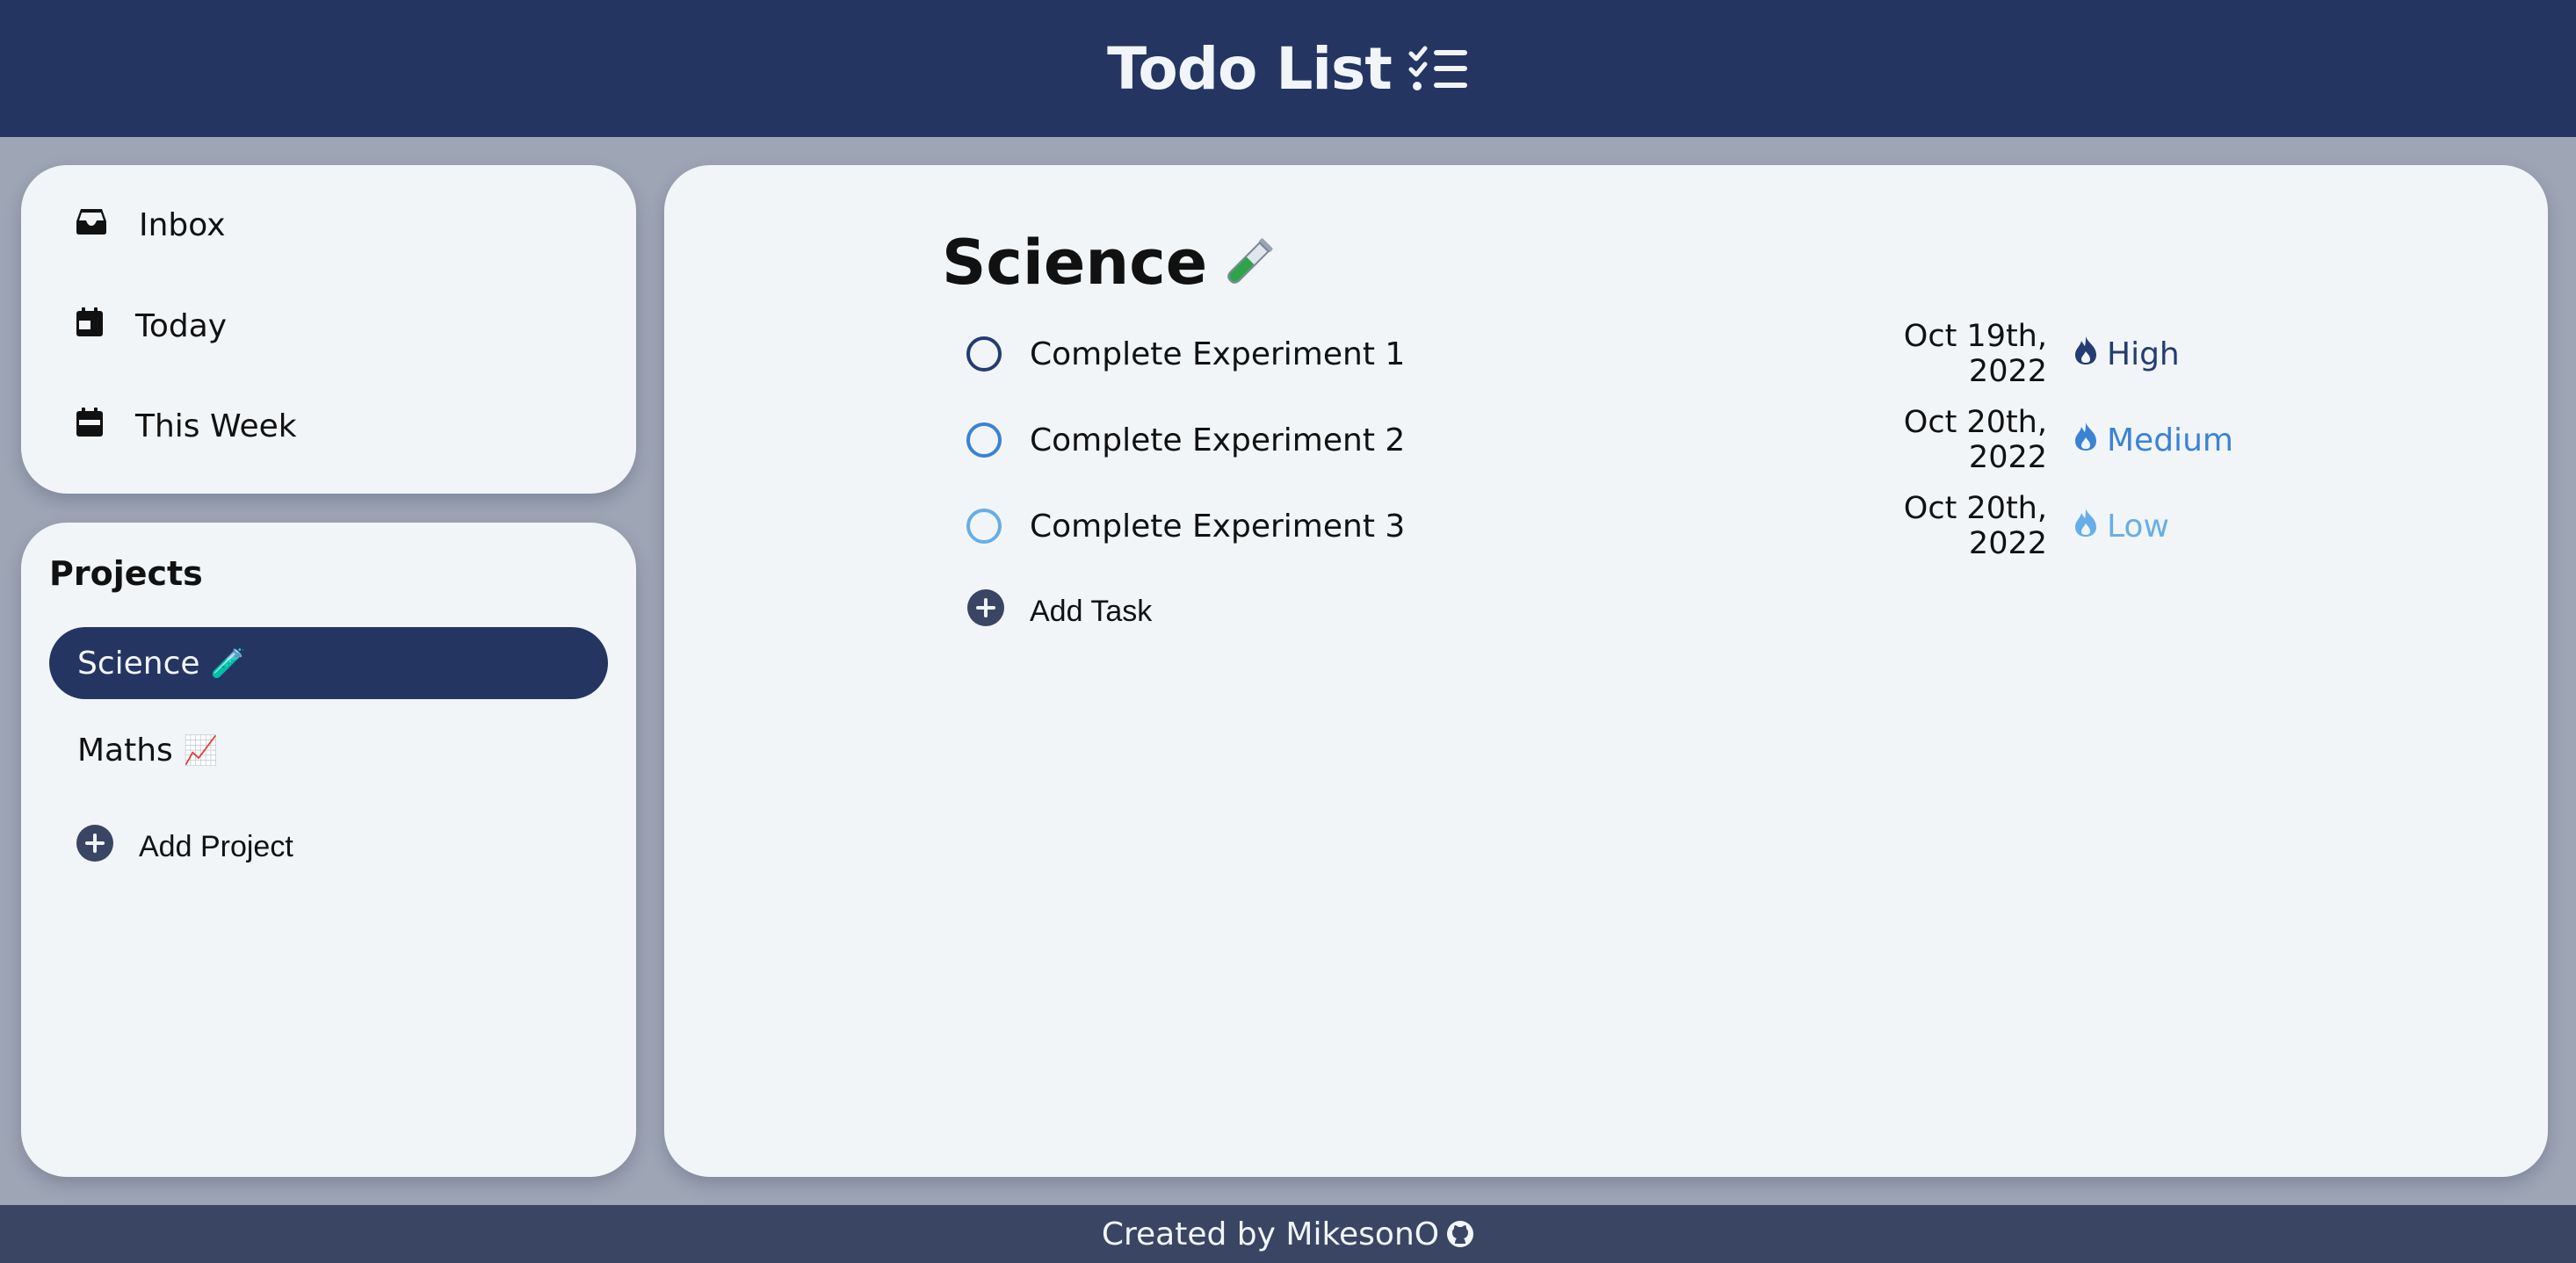  I want to click on nav-item-today: Today, so click(151, 326).